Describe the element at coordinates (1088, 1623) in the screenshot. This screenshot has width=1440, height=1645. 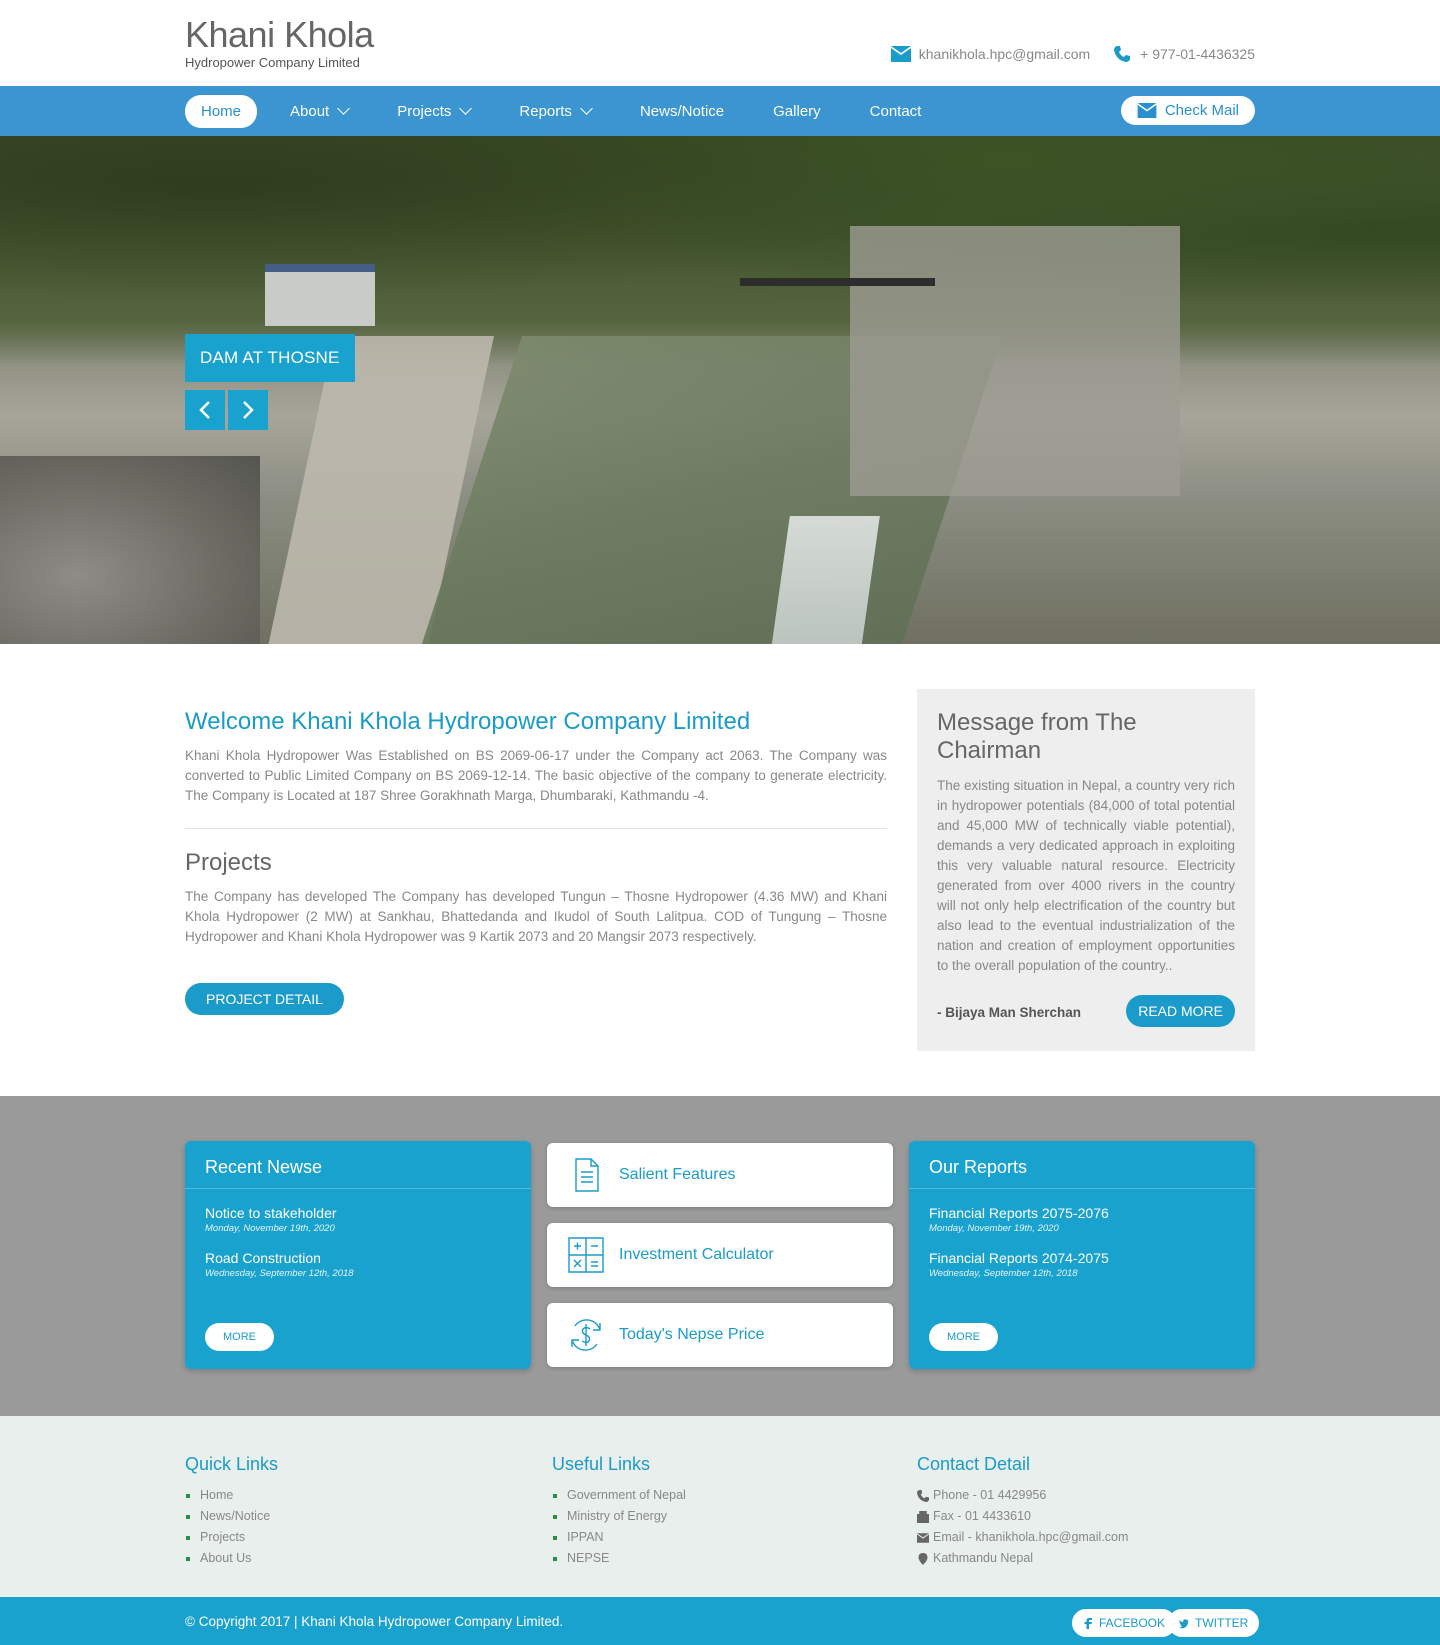
I see `facebook-icon` at that location.